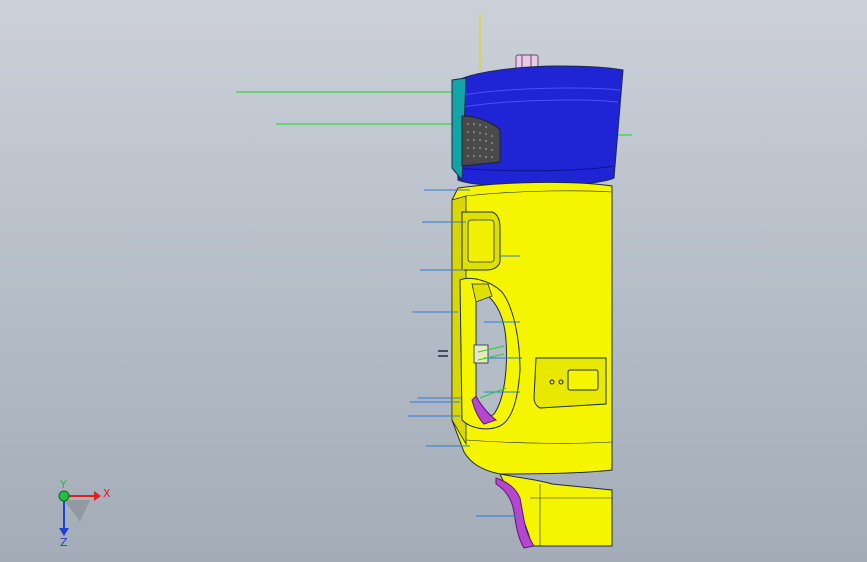 The image size is (867, 562). I want to click on triad-x-arrow, so click(97, 496).